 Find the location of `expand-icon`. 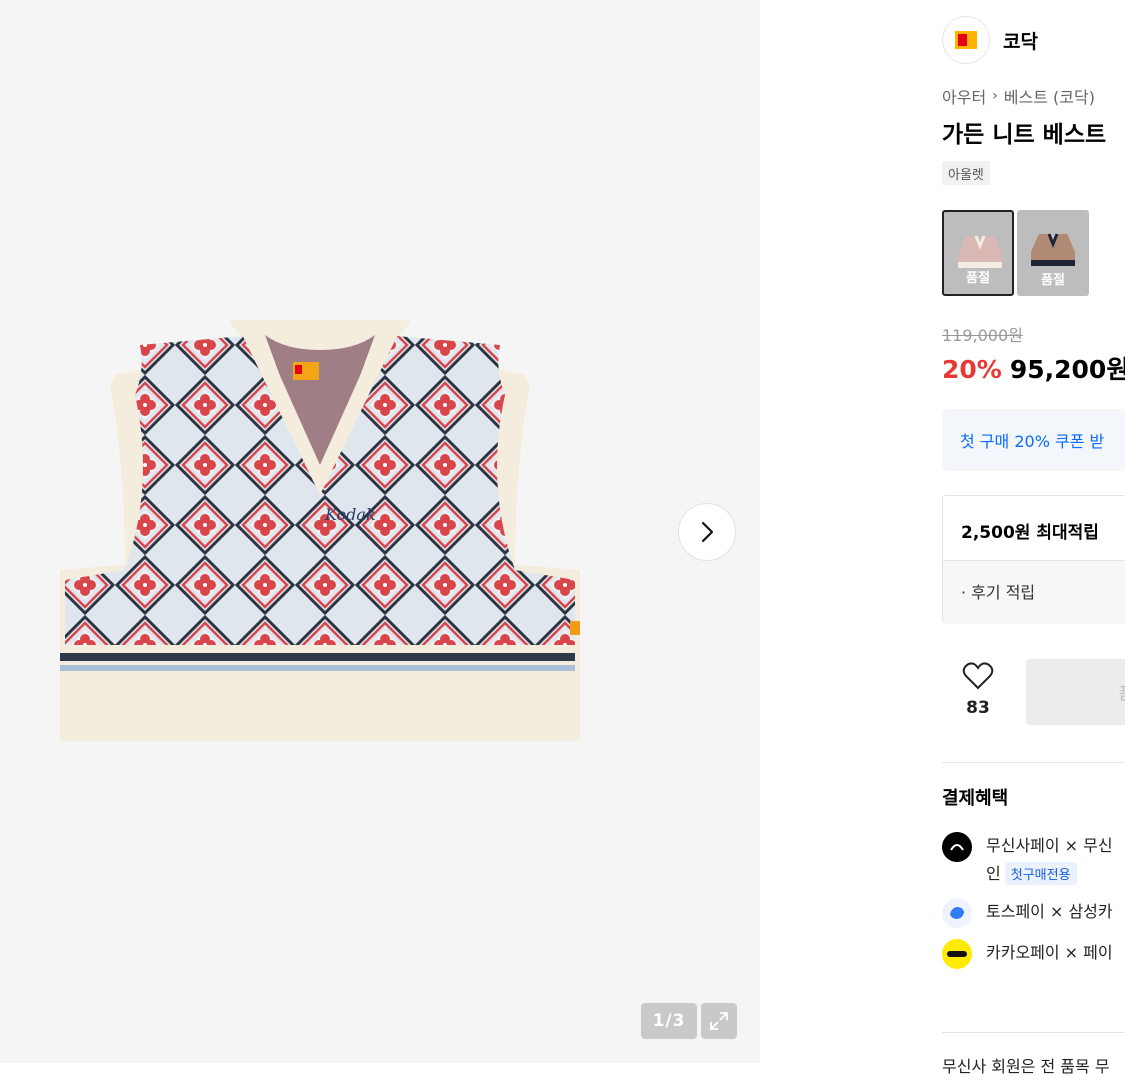

expand-icon is located at coordinates (719, 1021).